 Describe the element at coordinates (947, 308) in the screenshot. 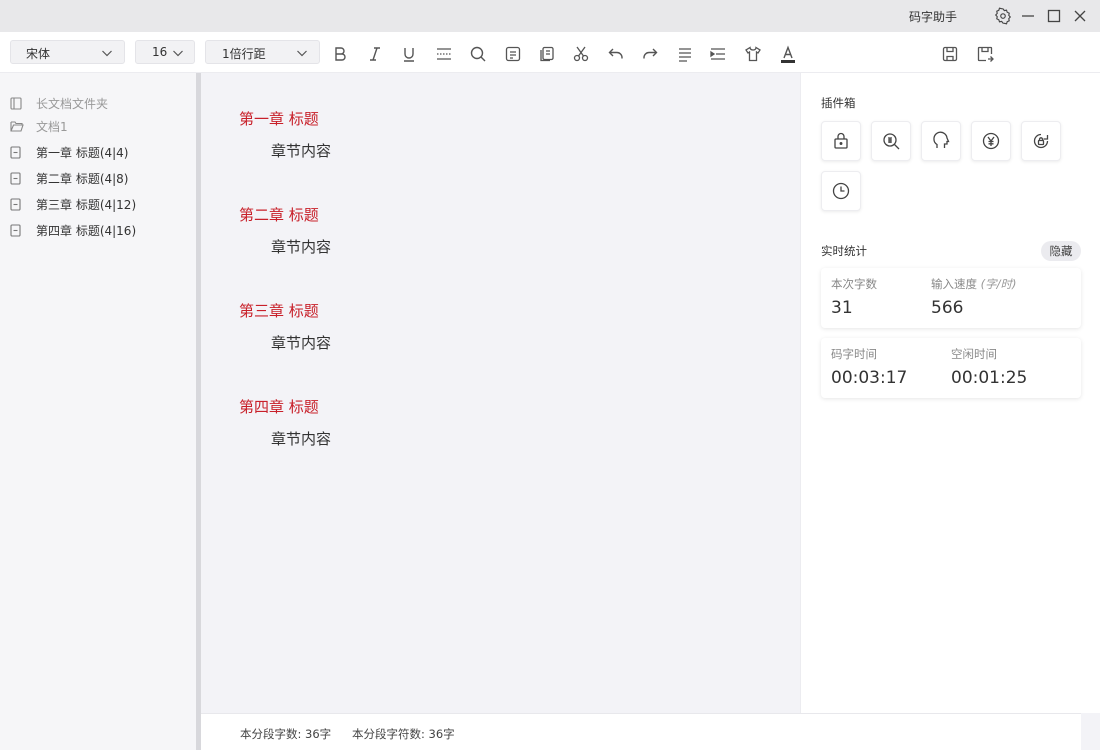

I see `speed-value: 566` at that location.